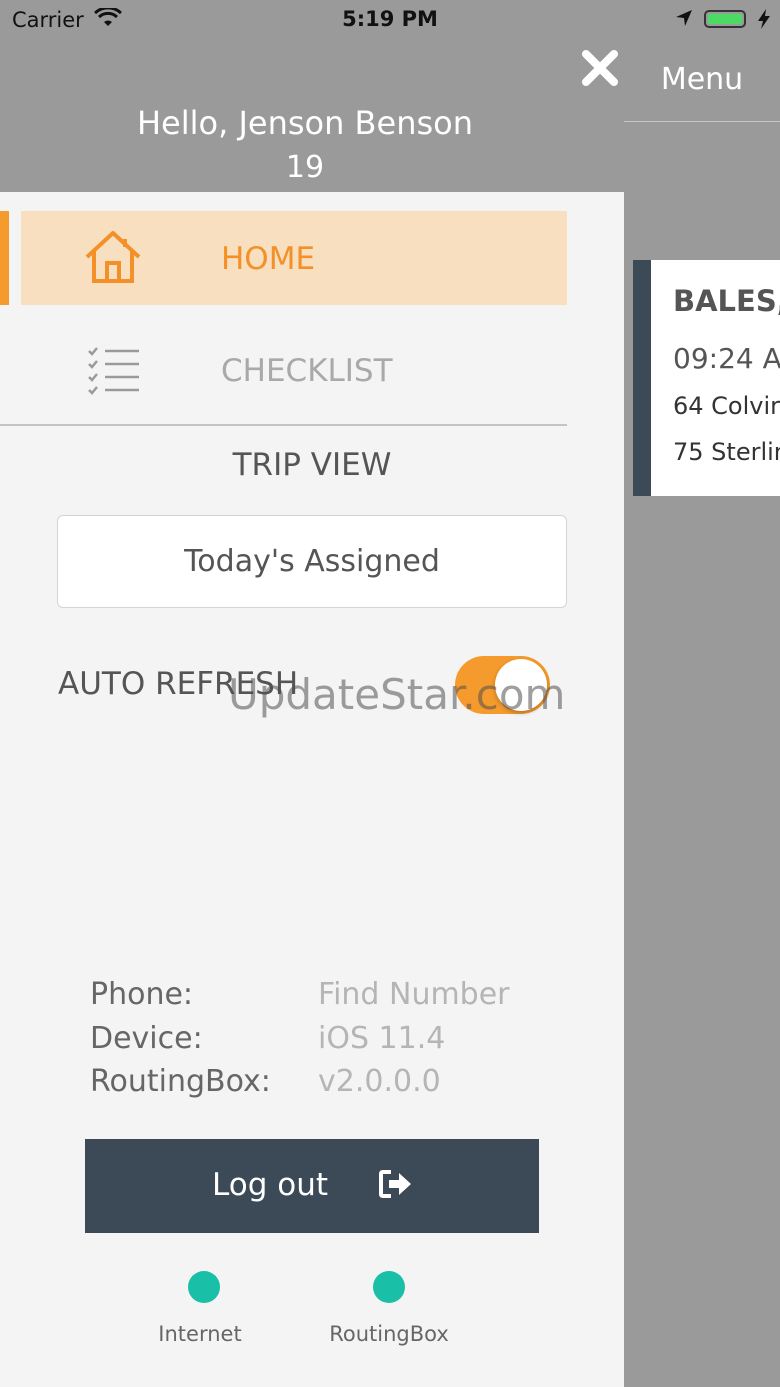  Describe the element at coordinates (396, 1188) in the screenshot. I see `sign-out-icon` at that location.